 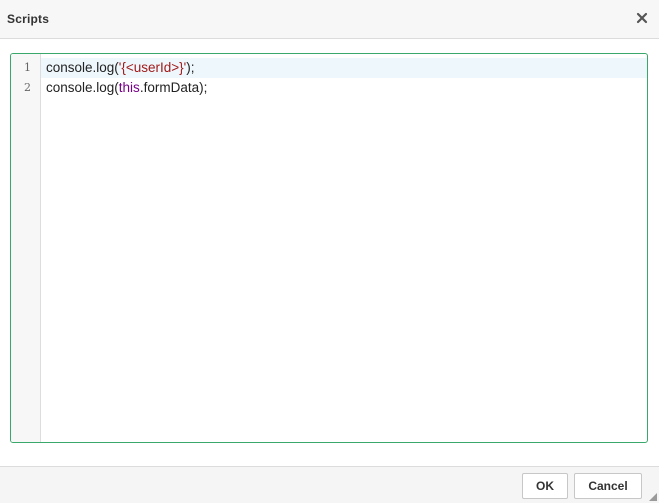 I want to click on line-number: 1, so click(x=27, y=67).